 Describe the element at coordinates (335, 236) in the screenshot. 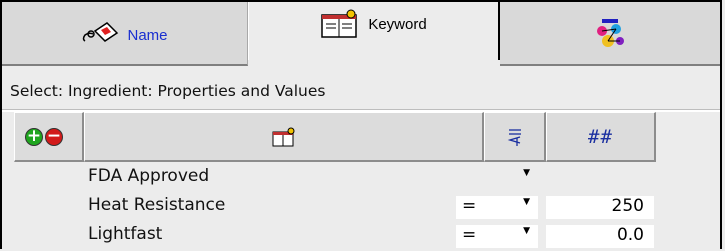

I see `table-row: Lightfast = ▼ 0.0` at that location.